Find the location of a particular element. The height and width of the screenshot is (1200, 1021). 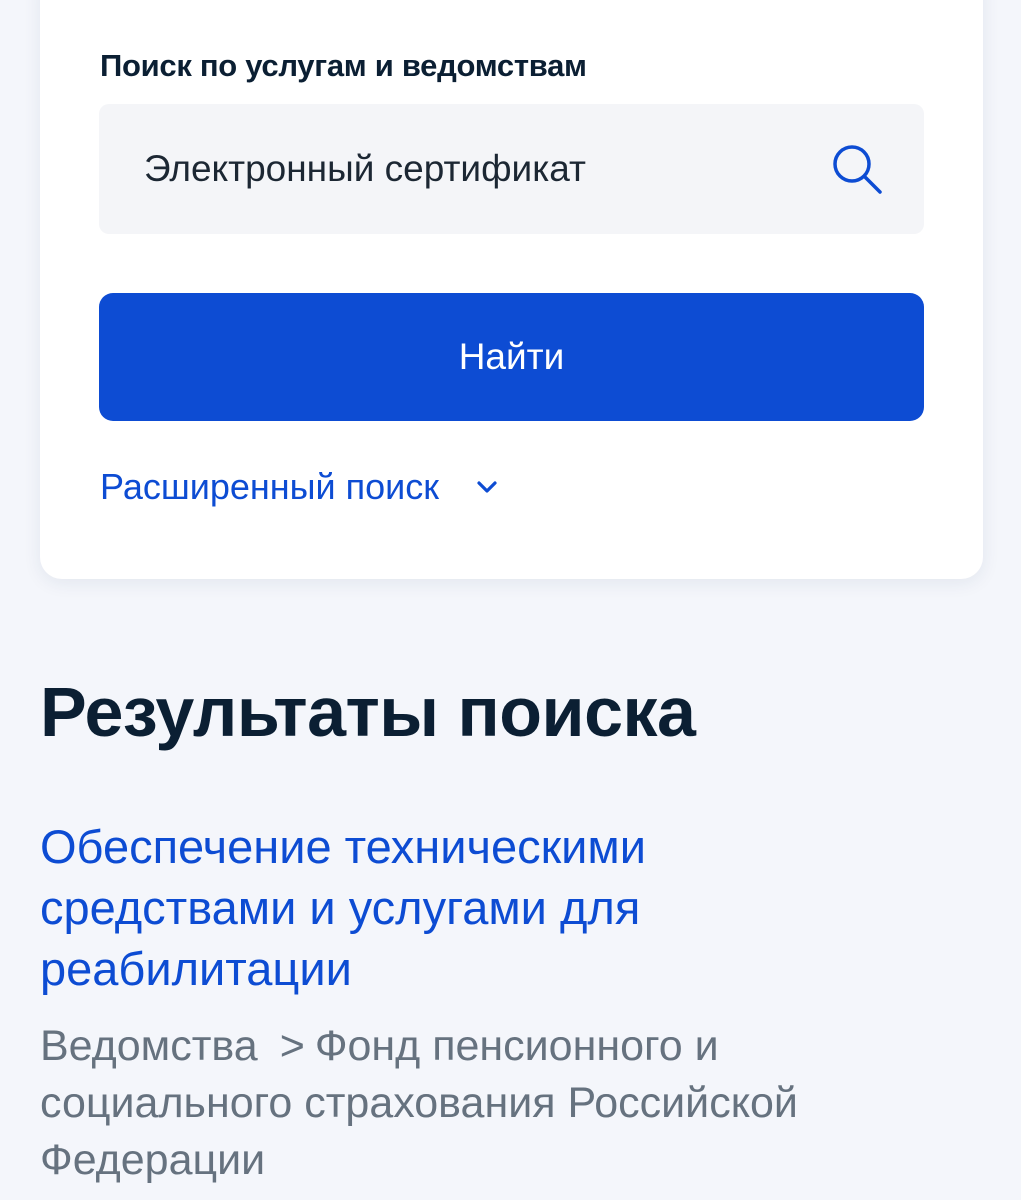

chevron-down-icon is located at coordinates (487, 487).